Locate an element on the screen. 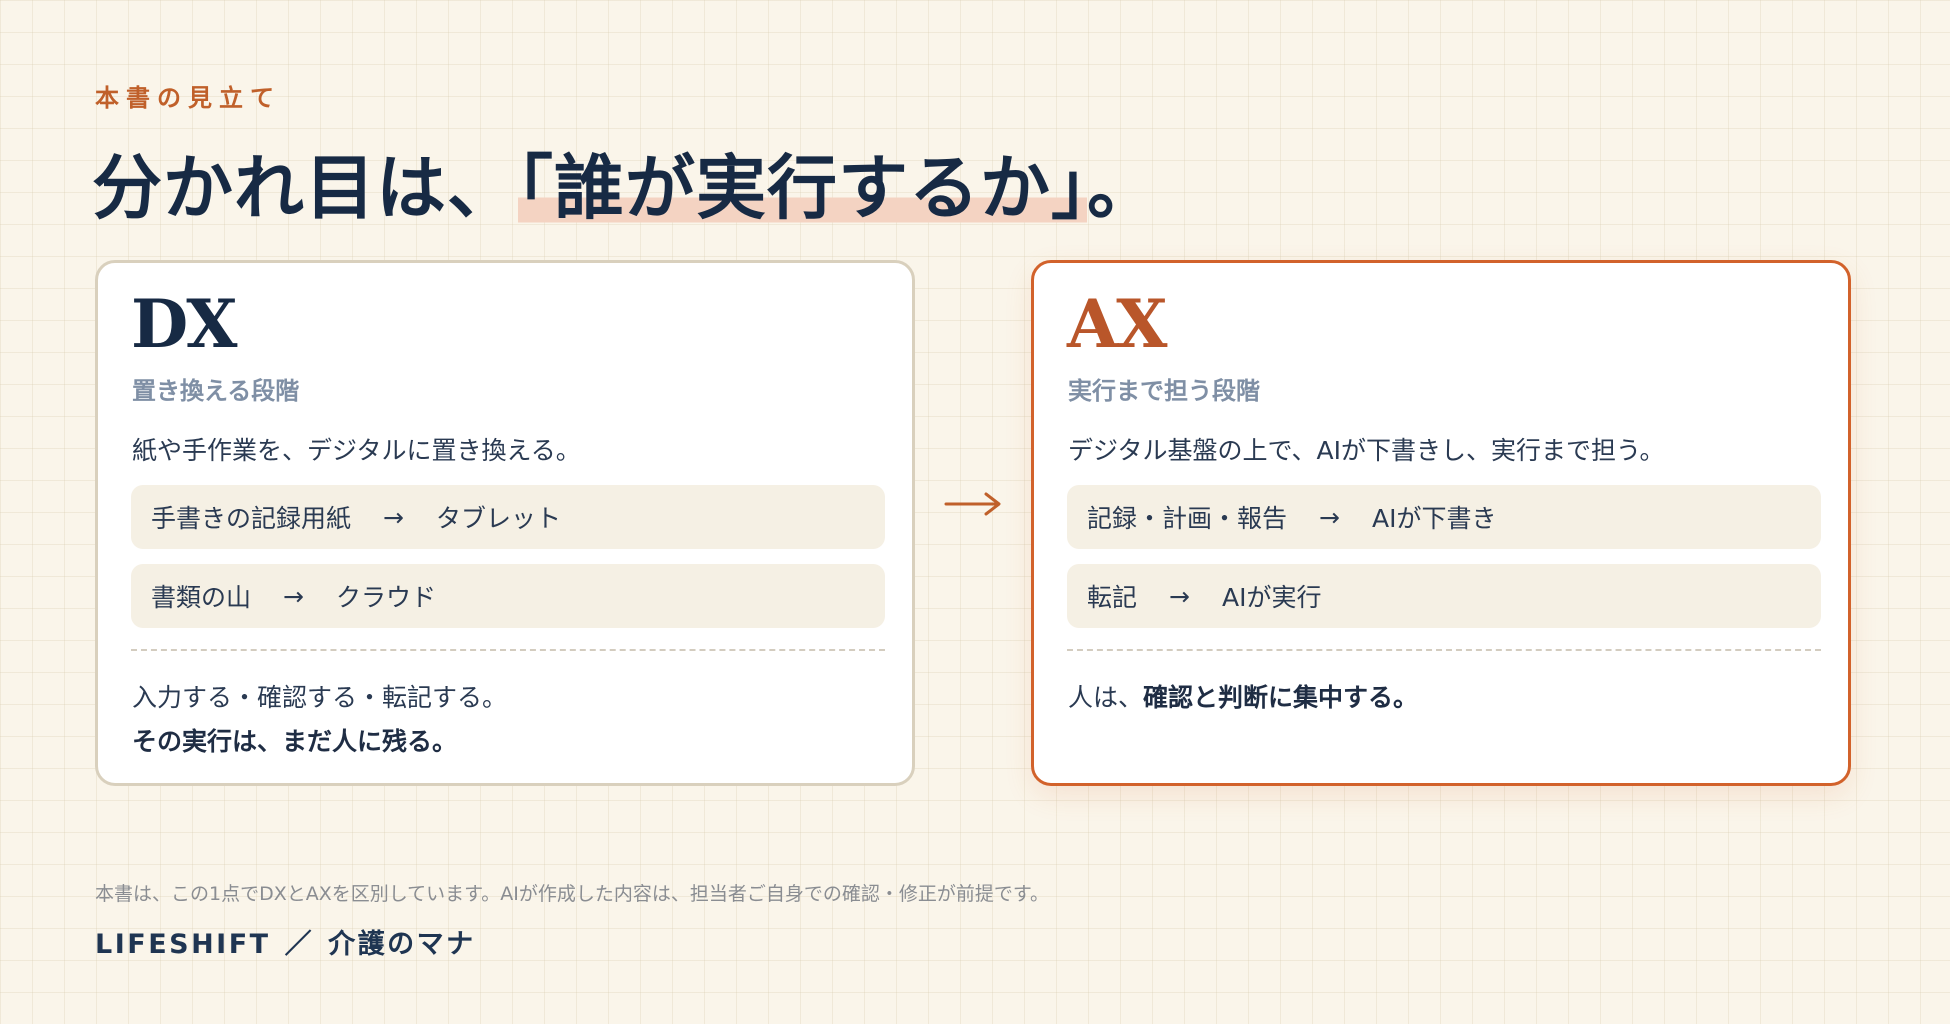 This screenshot has height=1024, width=1950. dx-subtitle: 置き換える段階 is located at coordinates (216, 391).